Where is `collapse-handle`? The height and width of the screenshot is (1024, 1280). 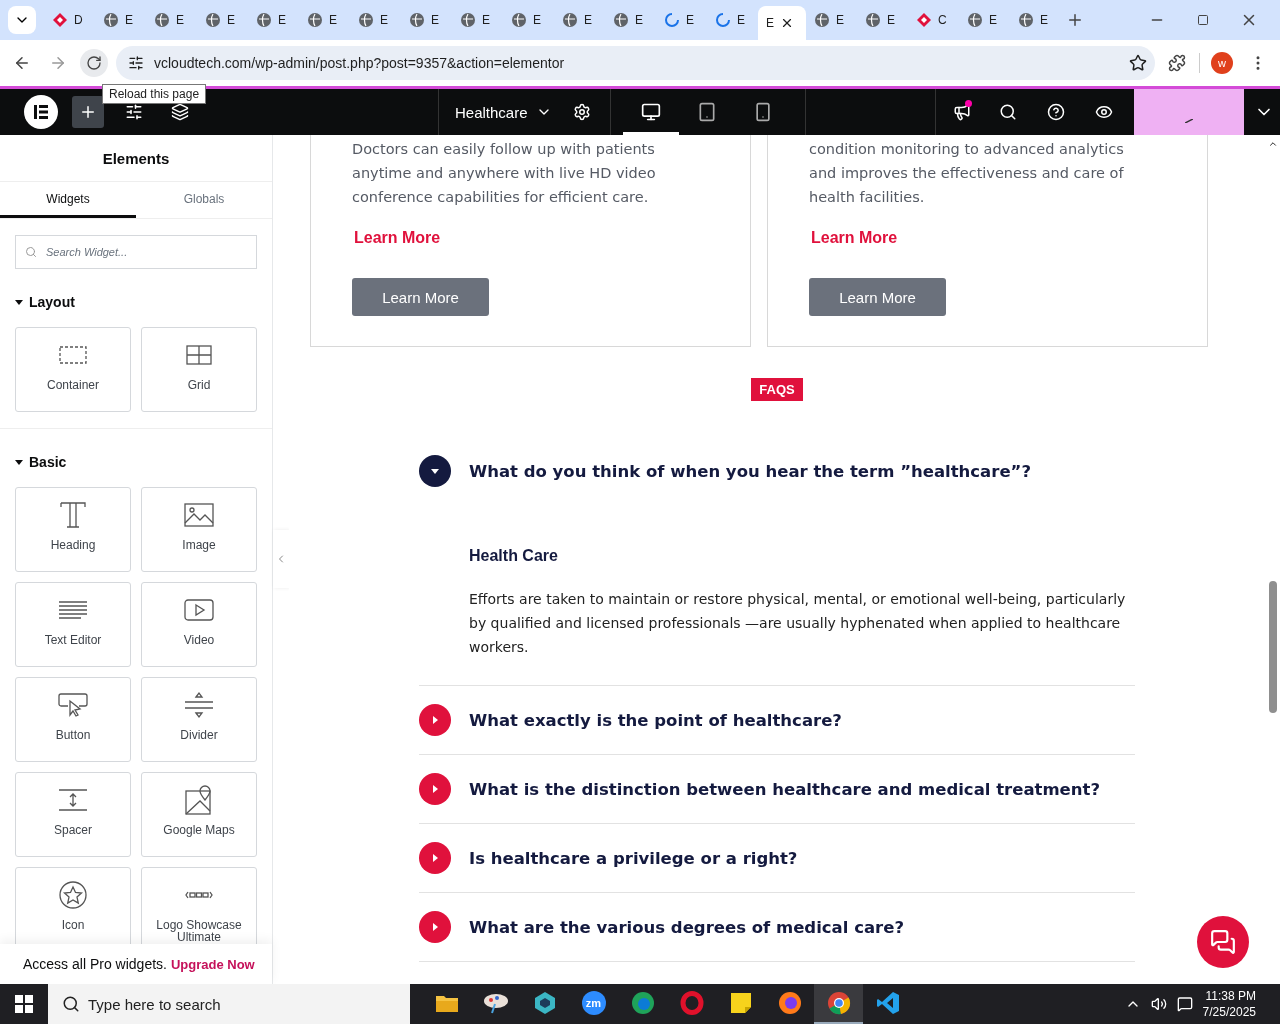
collapse-handle is located at coordinates (281, 559).